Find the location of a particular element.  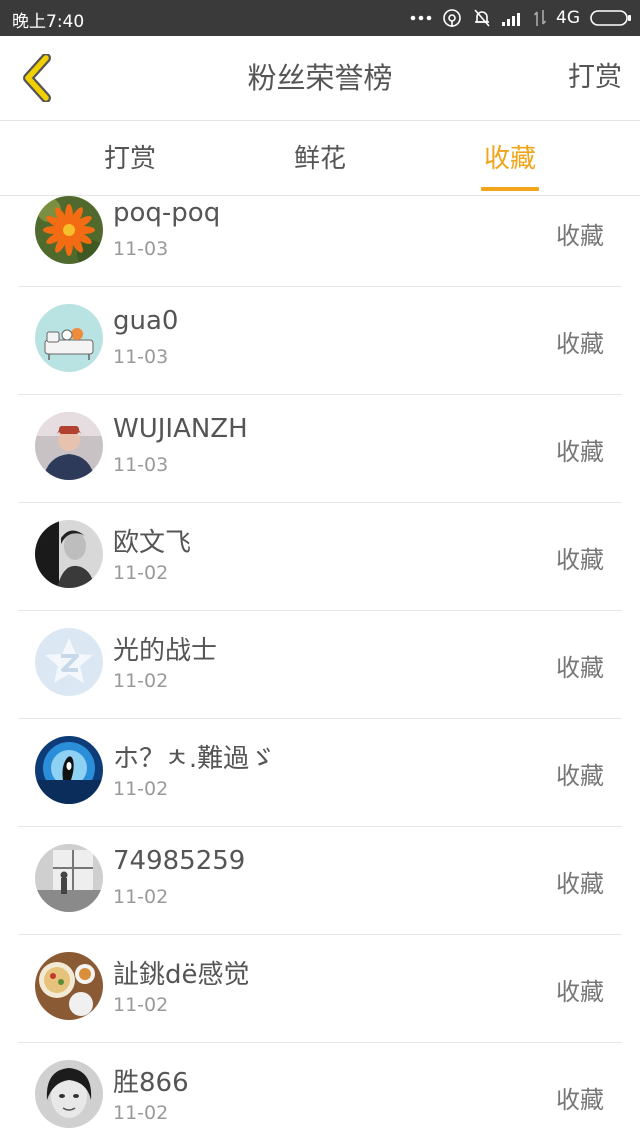

signal-icon is located at coordinates (511, 19).